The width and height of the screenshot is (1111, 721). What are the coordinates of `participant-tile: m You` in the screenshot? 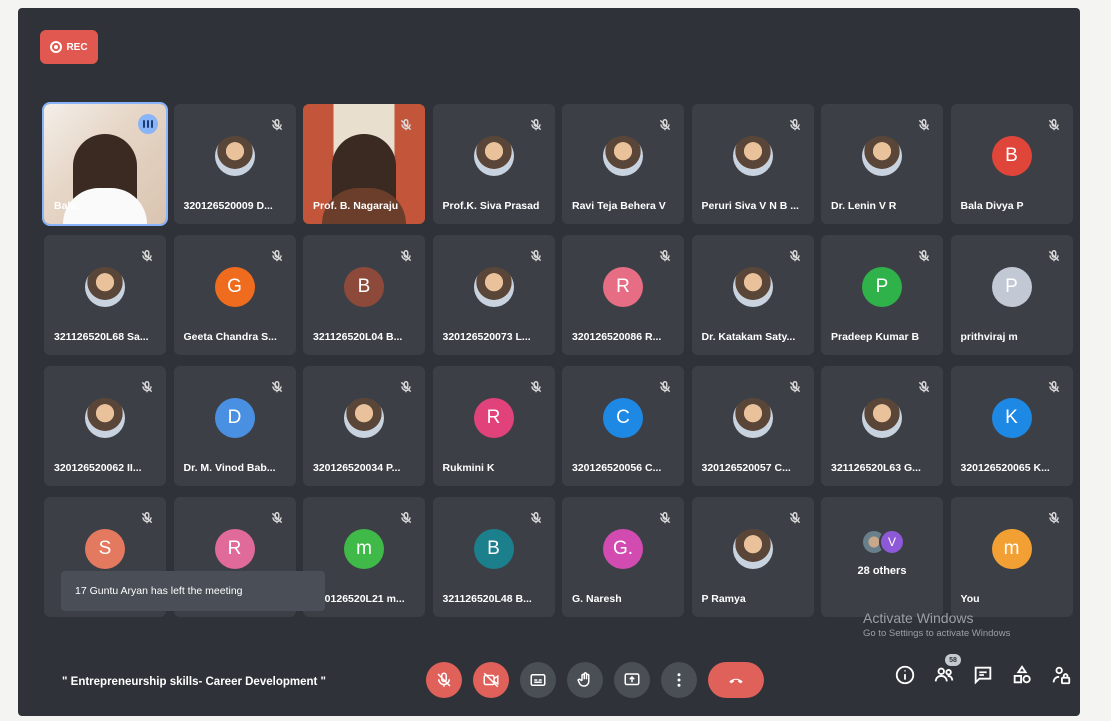 It's located at (1011, 557).